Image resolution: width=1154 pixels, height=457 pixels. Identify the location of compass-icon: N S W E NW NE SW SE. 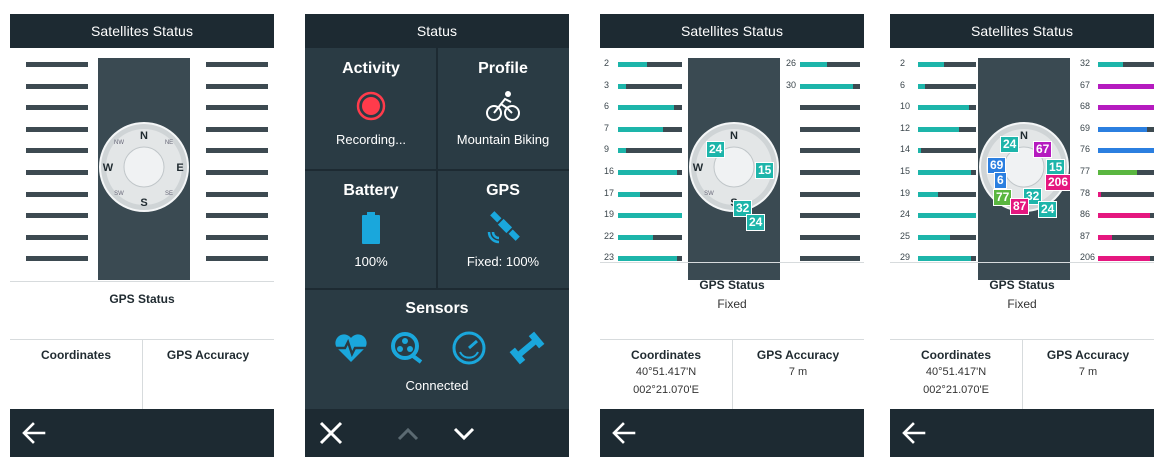
(144, 167).